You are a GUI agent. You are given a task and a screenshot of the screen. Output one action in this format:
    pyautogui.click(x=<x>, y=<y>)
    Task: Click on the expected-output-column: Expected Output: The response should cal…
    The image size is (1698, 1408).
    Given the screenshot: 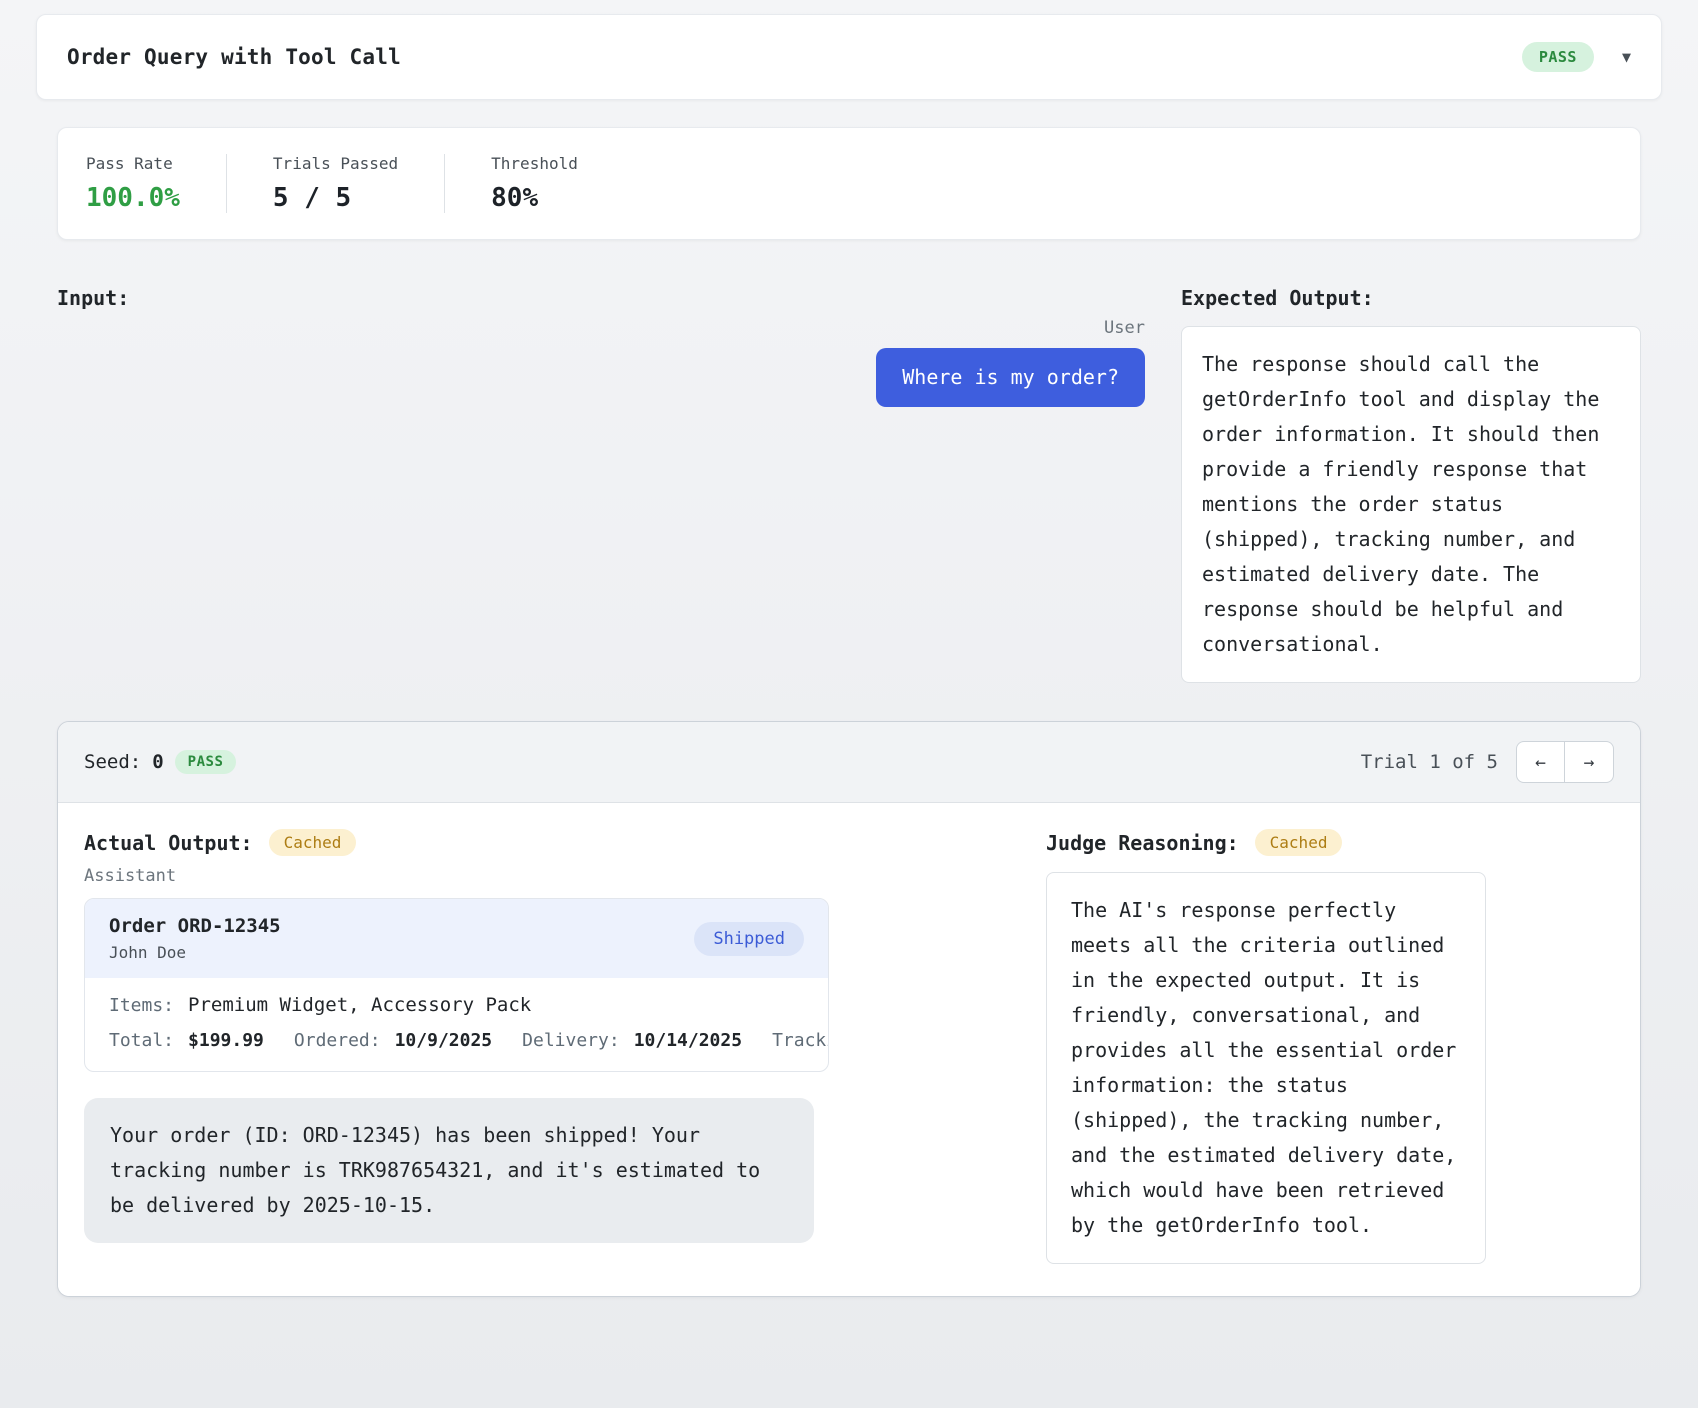 What is the action you would take?
    pyautogui.click(x=1411, y=484)
    